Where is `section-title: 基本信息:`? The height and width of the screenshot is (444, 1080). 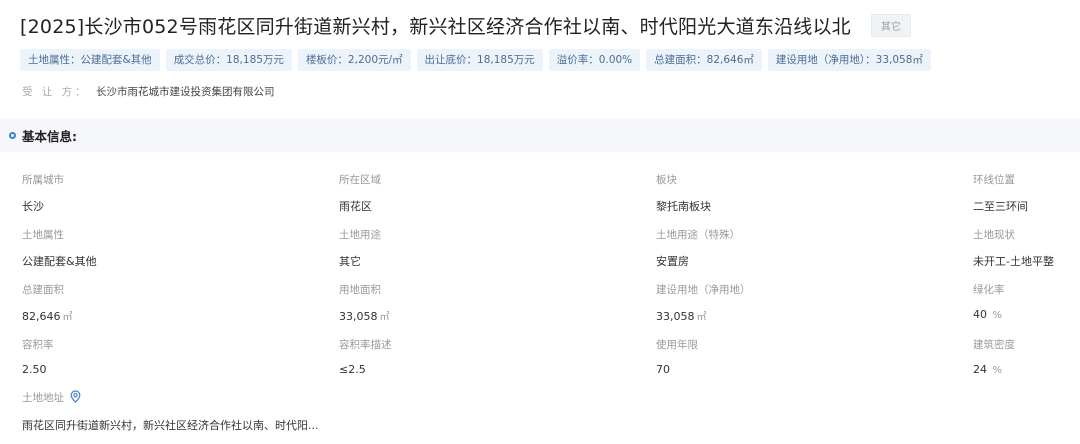
section-title: 基本信息: is located at coordinates (49, 136).